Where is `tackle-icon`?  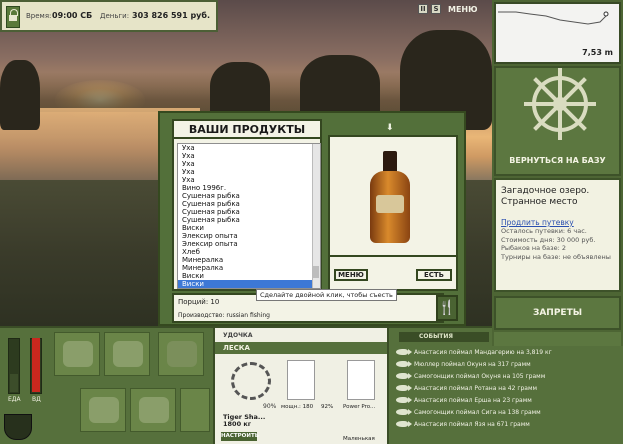 tackle-icon is located at coordinates (104, 410).